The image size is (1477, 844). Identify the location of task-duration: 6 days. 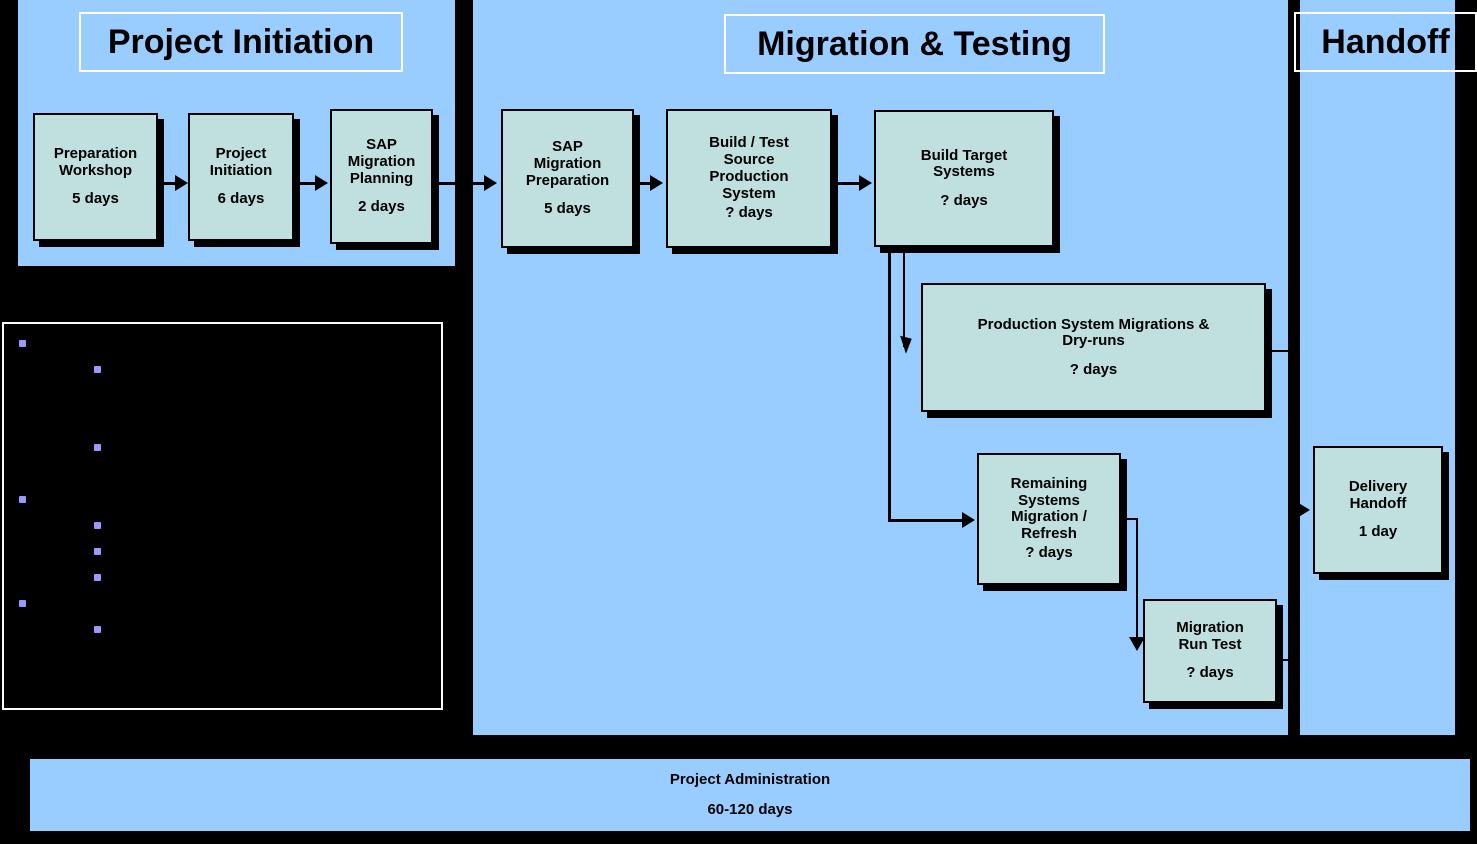
(241, 199).